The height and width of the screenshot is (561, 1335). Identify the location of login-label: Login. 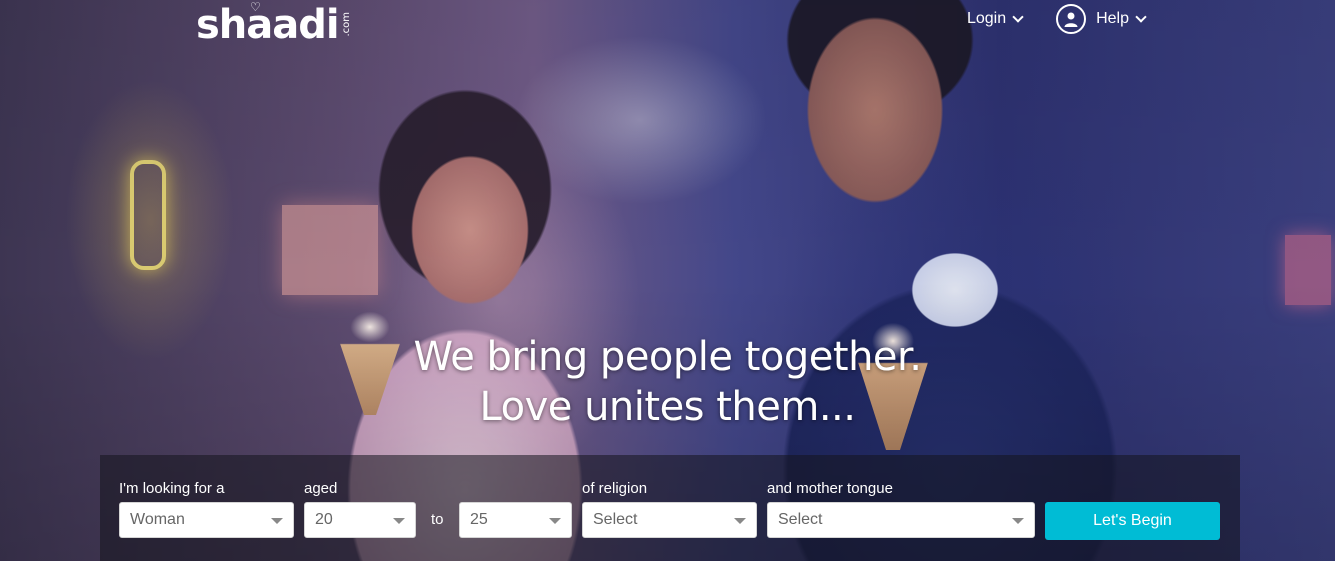
(986, 18).